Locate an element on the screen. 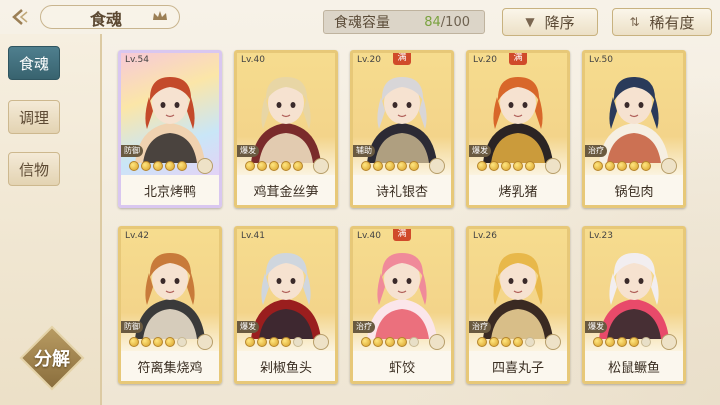 The width and height of the screenshot is (720, 405). food-soul-card: Lv.40 爆发 鸡茸金丝笋 is located at coordinates (286, 129).